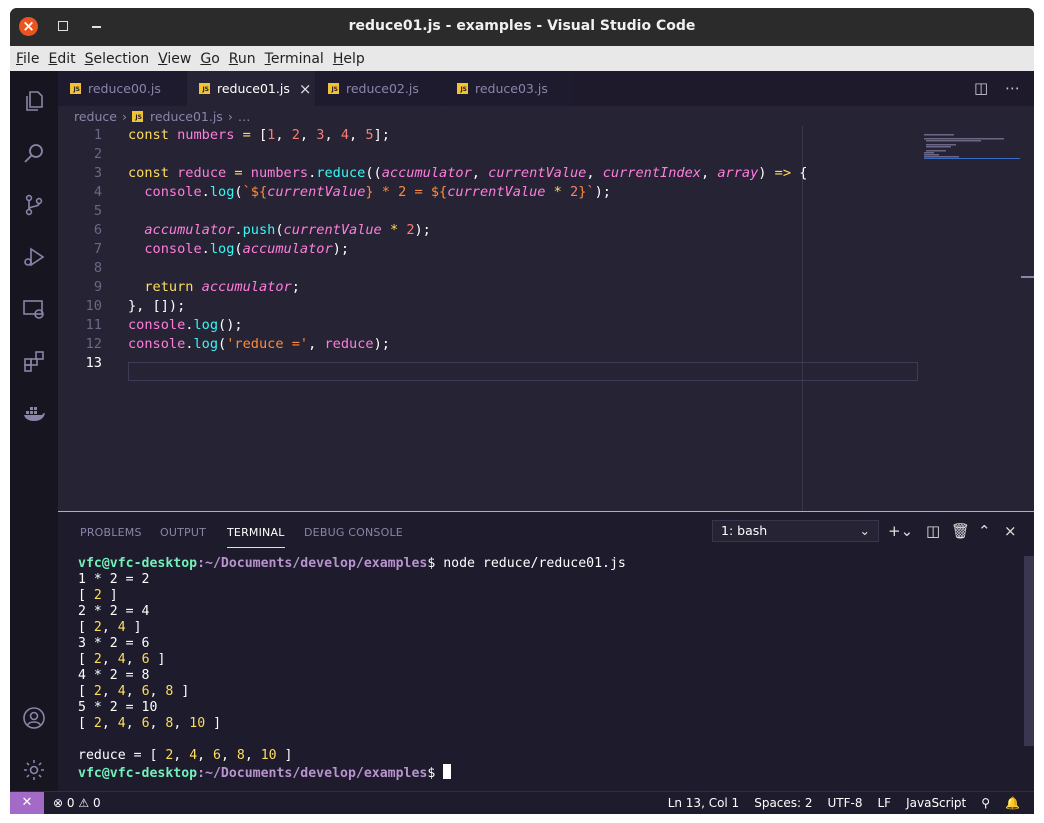 The image size is (1044, 823). I want to click on new-terminal-icon: +⌄, so click(900, 531).